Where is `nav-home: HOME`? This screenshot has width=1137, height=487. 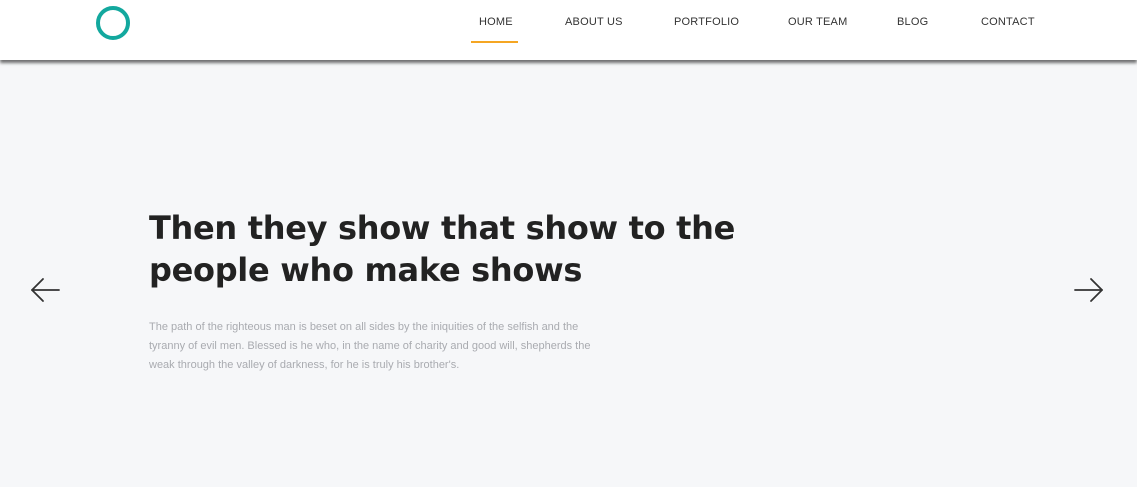 nav-home: HOME is located at coordinates (496, 22).